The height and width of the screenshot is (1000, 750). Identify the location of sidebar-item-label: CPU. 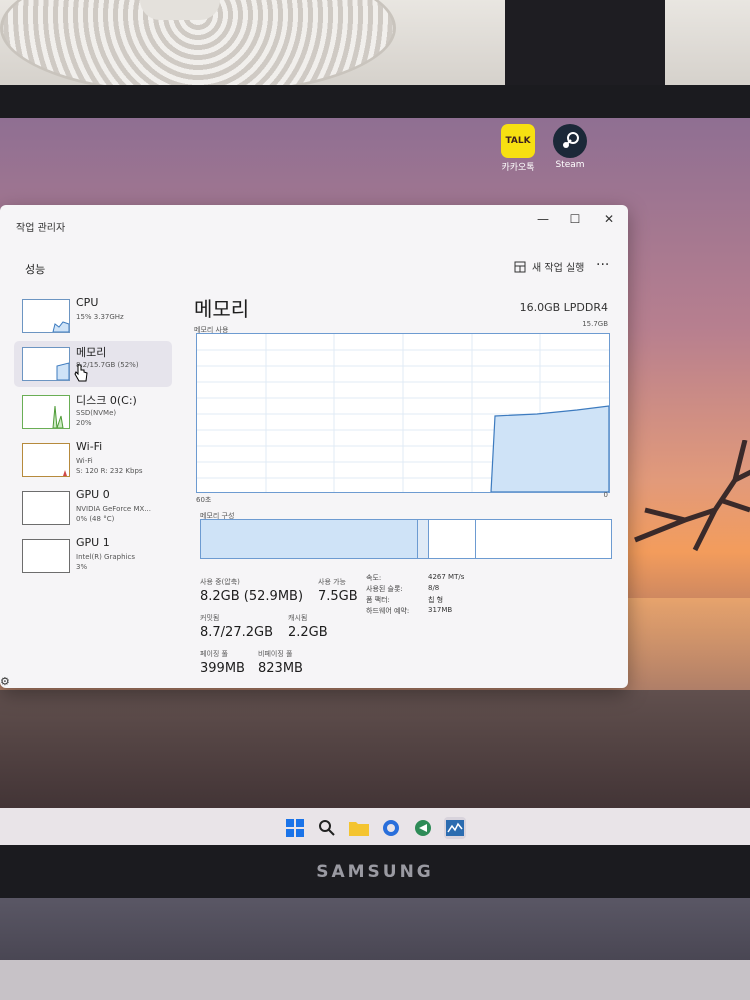
(87, 302).